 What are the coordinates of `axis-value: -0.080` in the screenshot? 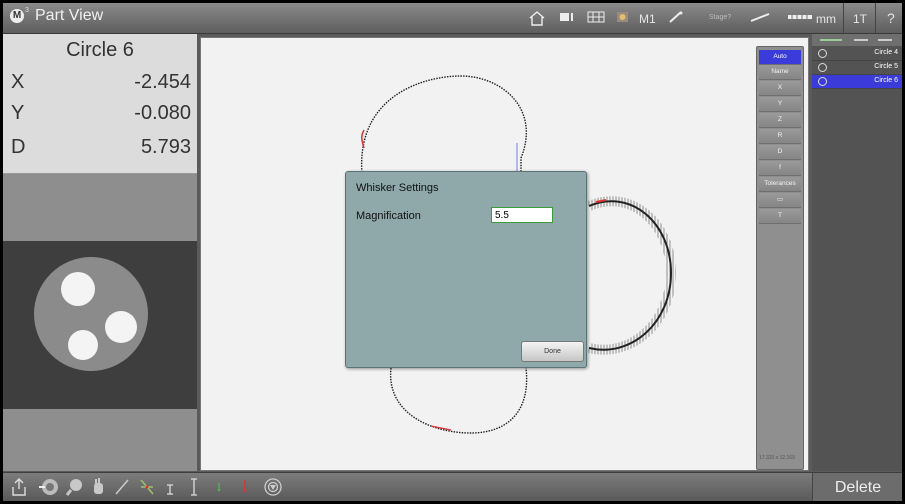 It's located at (162, 113).